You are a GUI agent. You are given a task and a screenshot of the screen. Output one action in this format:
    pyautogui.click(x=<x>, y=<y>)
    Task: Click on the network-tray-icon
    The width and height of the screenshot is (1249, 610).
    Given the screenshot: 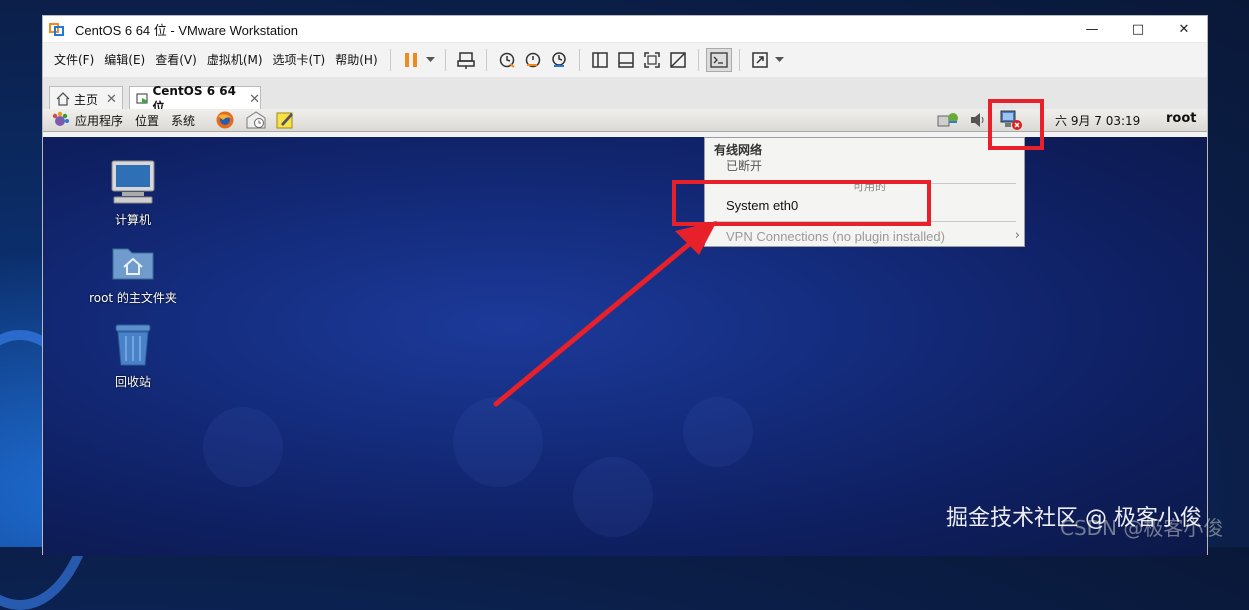 What is the action you would take?
    pyautogui.click(x=948, y=120)
    